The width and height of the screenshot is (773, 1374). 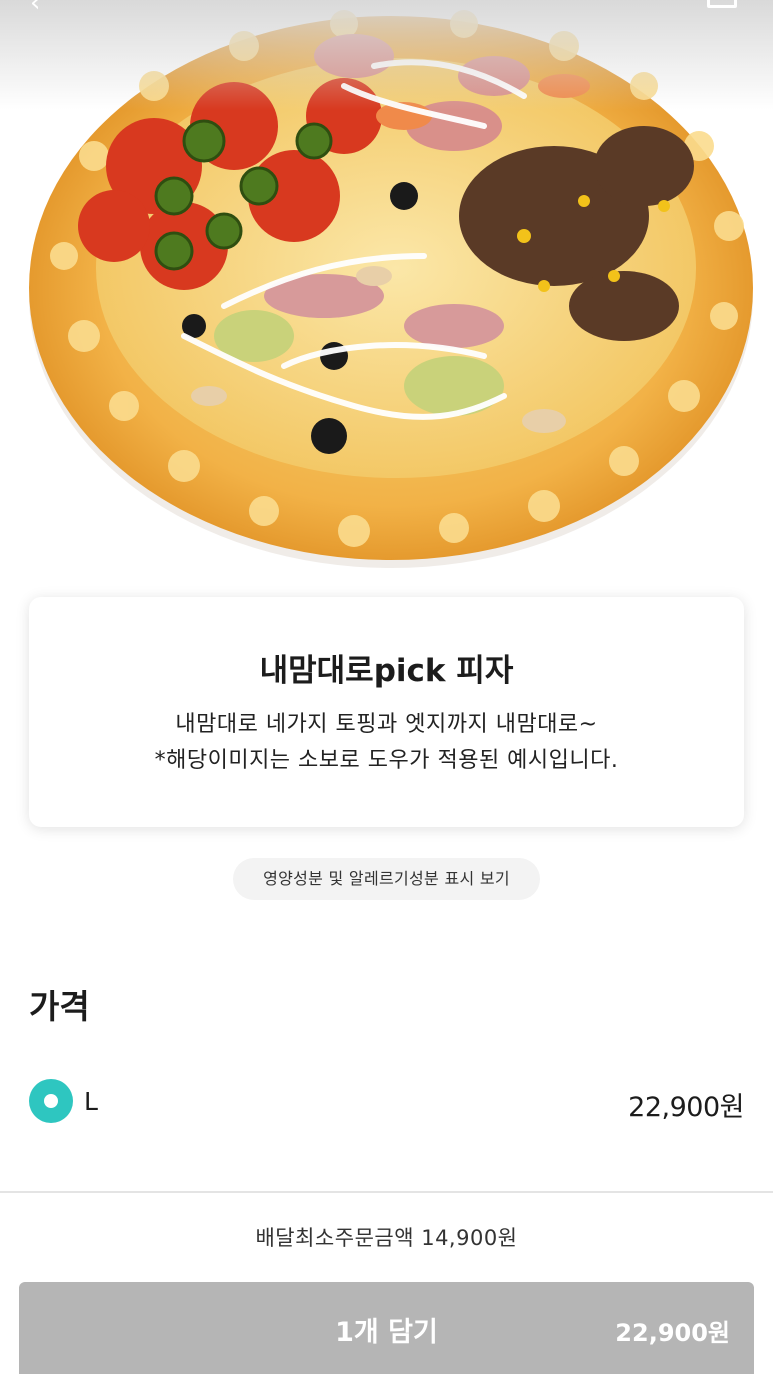 I want to click on share-icon, so click(x=722, y=4).